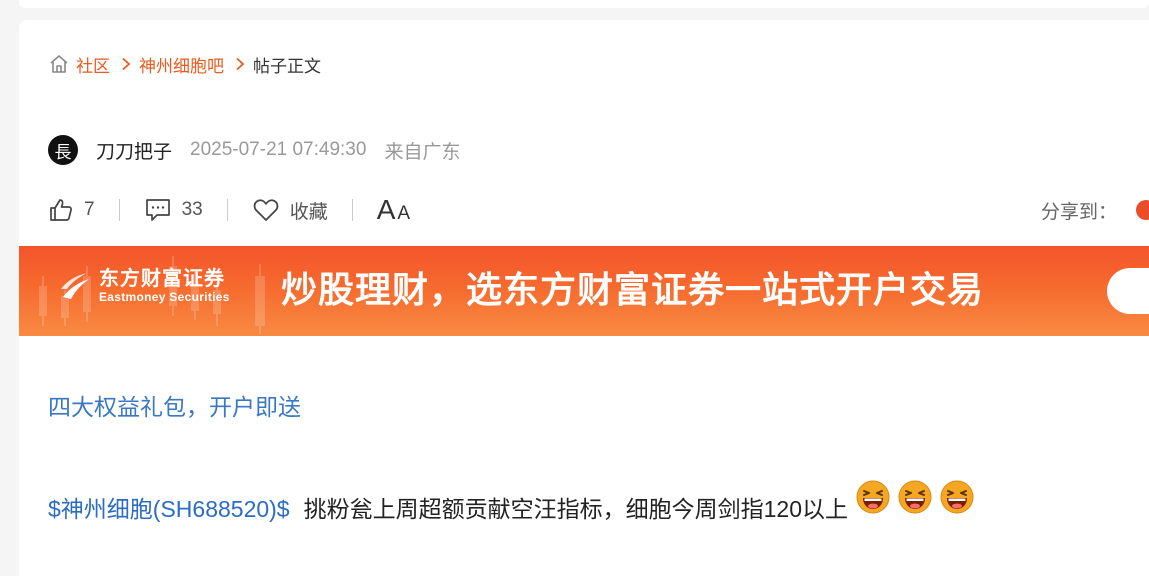 The image size is (1149, 576). What do you see at coordinates (162, 279) in the screenshot?
I see `brand-name-cn: 东方财富证券` at bounding box center [162, 279].